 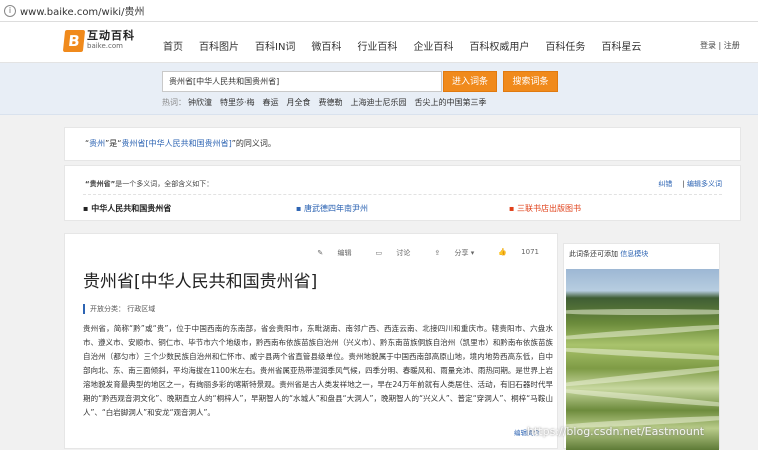 I want to click on option-label: 三联书店出版图书, so click(x=548, y=208).